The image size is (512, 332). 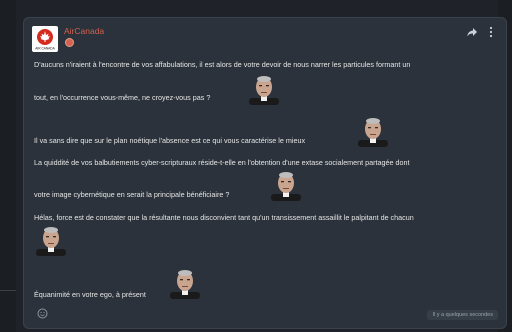 I want to click on add-reaction-icon, so click(x=42, y=313).